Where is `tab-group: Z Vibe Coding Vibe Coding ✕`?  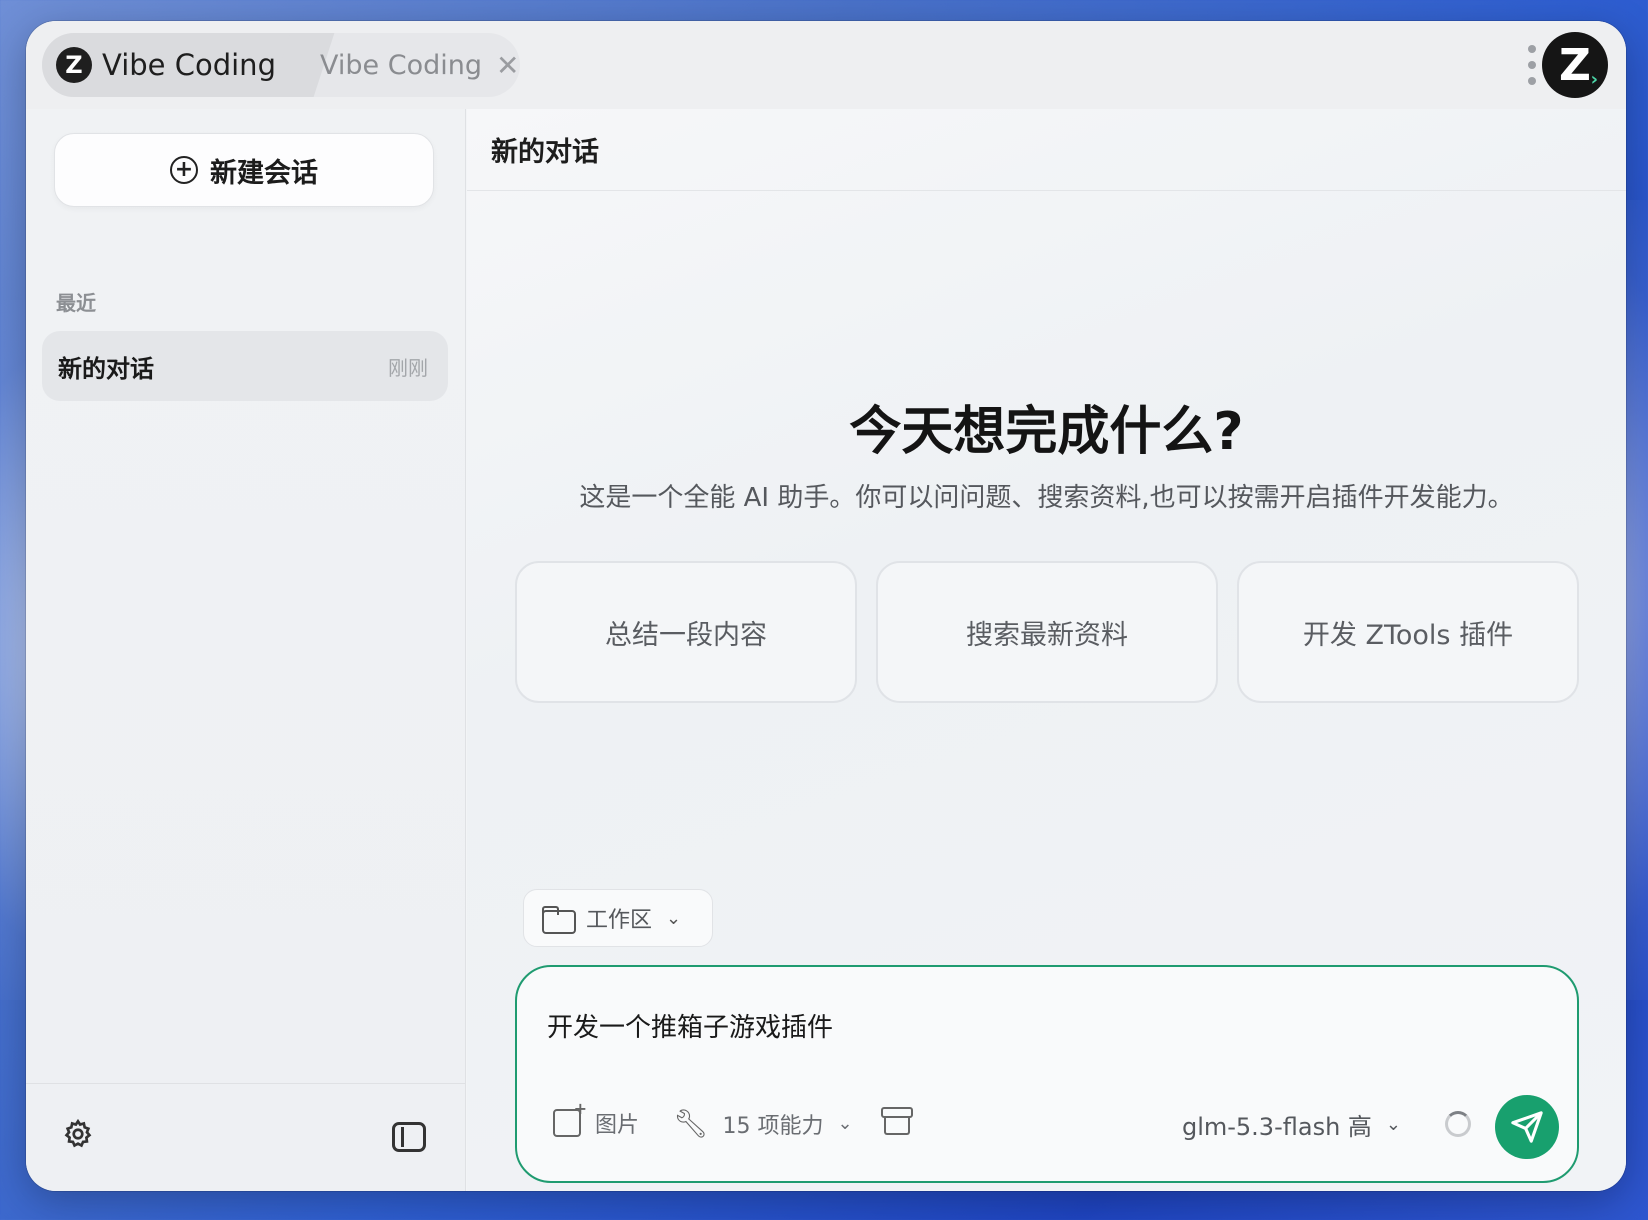 tab-group: Z Vibe Coding Vibe Coding ✕ is located at coordinates (281, 65).